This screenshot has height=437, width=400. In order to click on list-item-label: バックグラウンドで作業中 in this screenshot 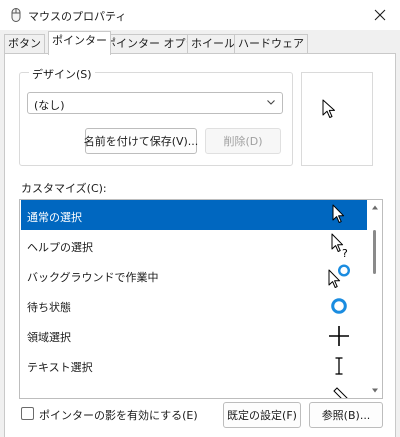, I will do `click(93, 277)`.